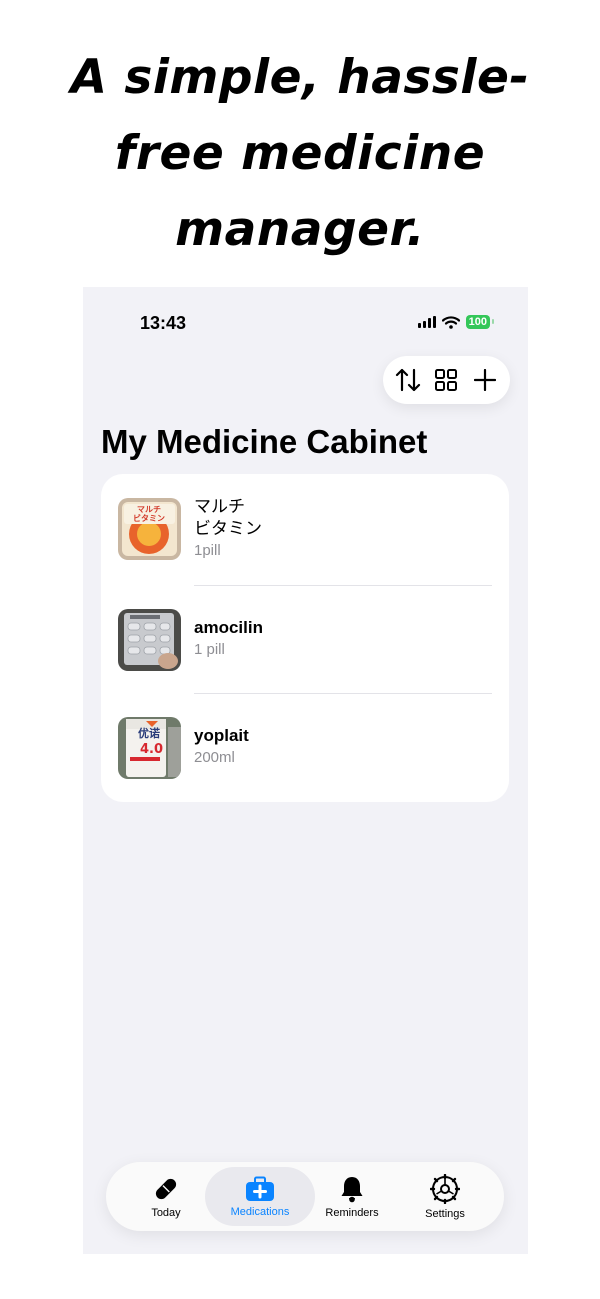 The height and width of the screenshot is (1299, 600). I want to click on wifi-icon, so click(450, 322).